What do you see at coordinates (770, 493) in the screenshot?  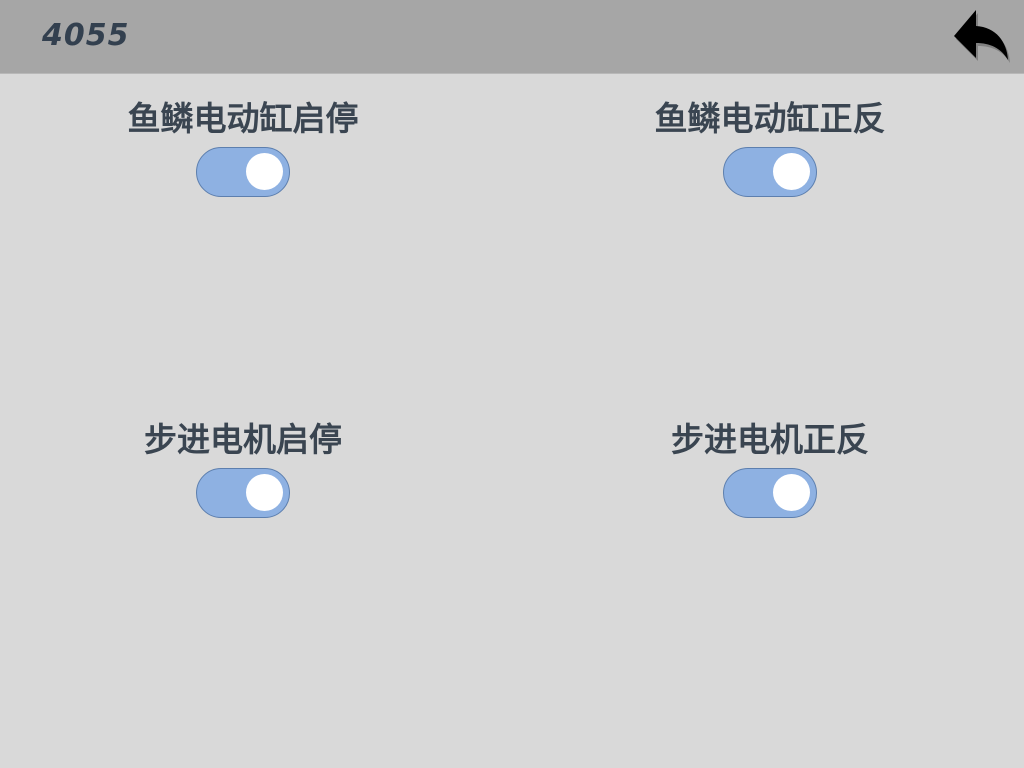 I see `stepper-motor-direction-toggle` at bounding box center [770, 493].